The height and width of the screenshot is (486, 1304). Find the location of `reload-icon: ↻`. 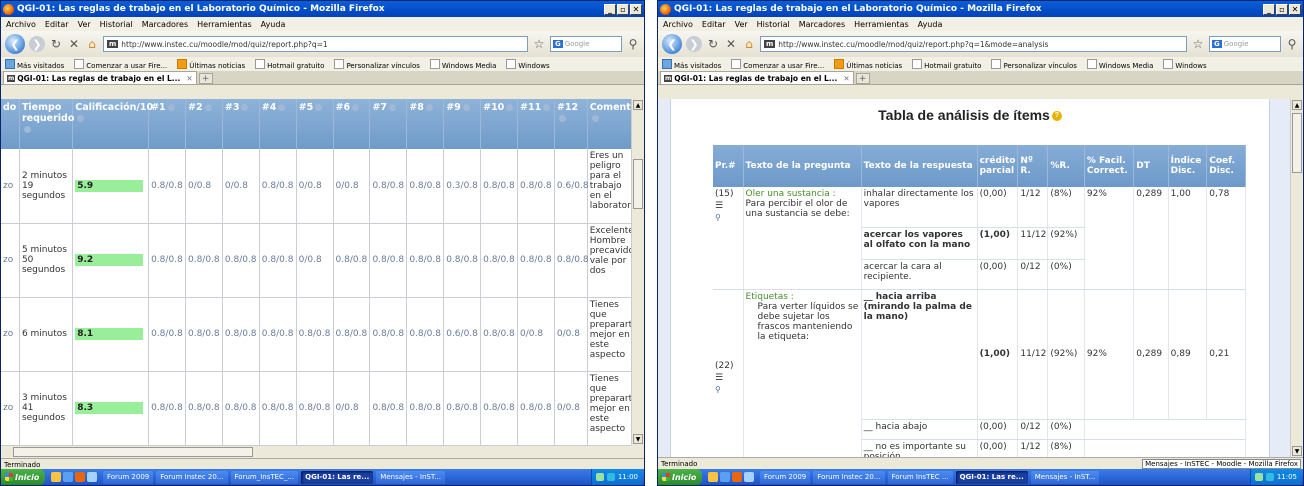

reload-icon: ↻ is located at coordinates (56, 44).